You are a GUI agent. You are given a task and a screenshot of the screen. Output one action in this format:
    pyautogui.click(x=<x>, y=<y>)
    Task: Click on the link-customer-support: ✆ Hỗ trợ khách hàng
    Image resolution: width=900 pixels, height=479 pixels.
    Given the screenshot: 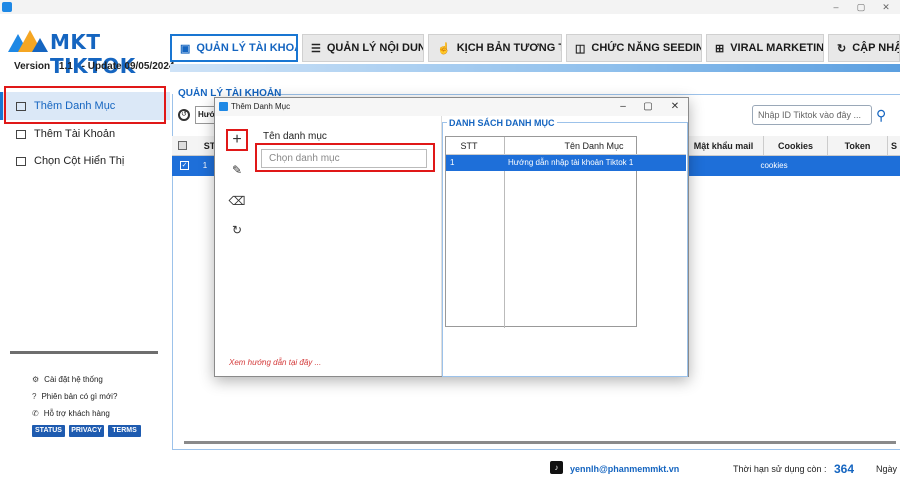 What is the action you would take?
    pyautogui.click(x=71, y=413)
    